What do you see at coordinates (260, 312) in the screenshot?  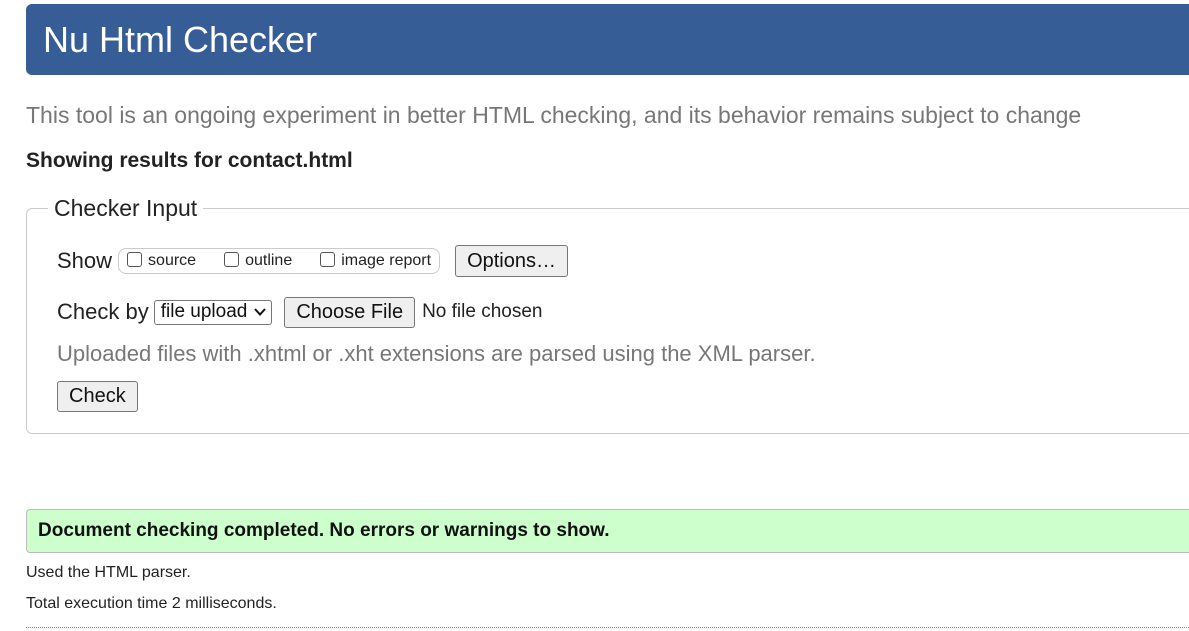 I see `chevron-down-icon` at bounding box center [260, 312].